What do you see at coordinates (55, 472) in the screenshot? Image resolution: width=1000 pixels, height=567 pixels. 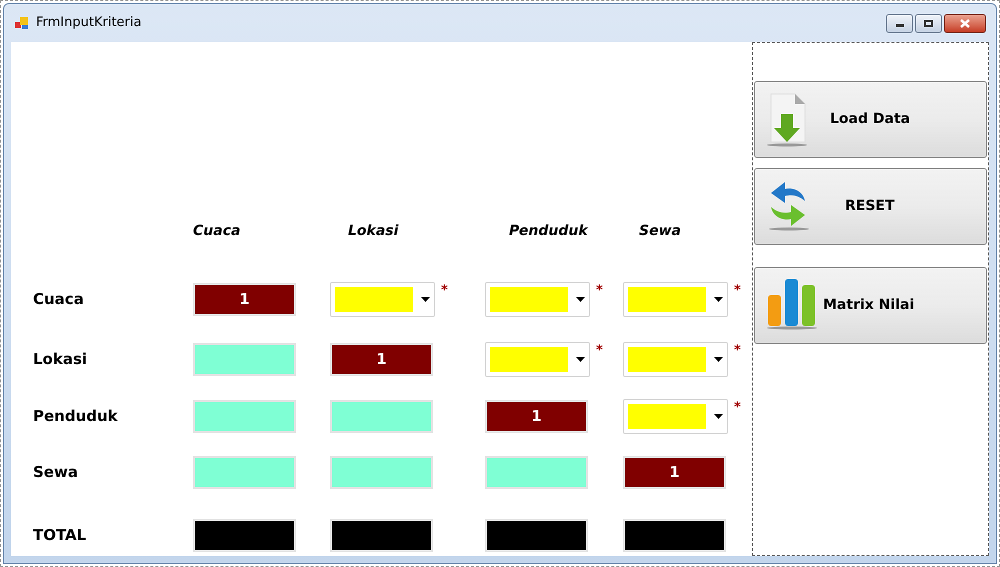 I see `row-label: Sewa` at bounding box center [55, 472].